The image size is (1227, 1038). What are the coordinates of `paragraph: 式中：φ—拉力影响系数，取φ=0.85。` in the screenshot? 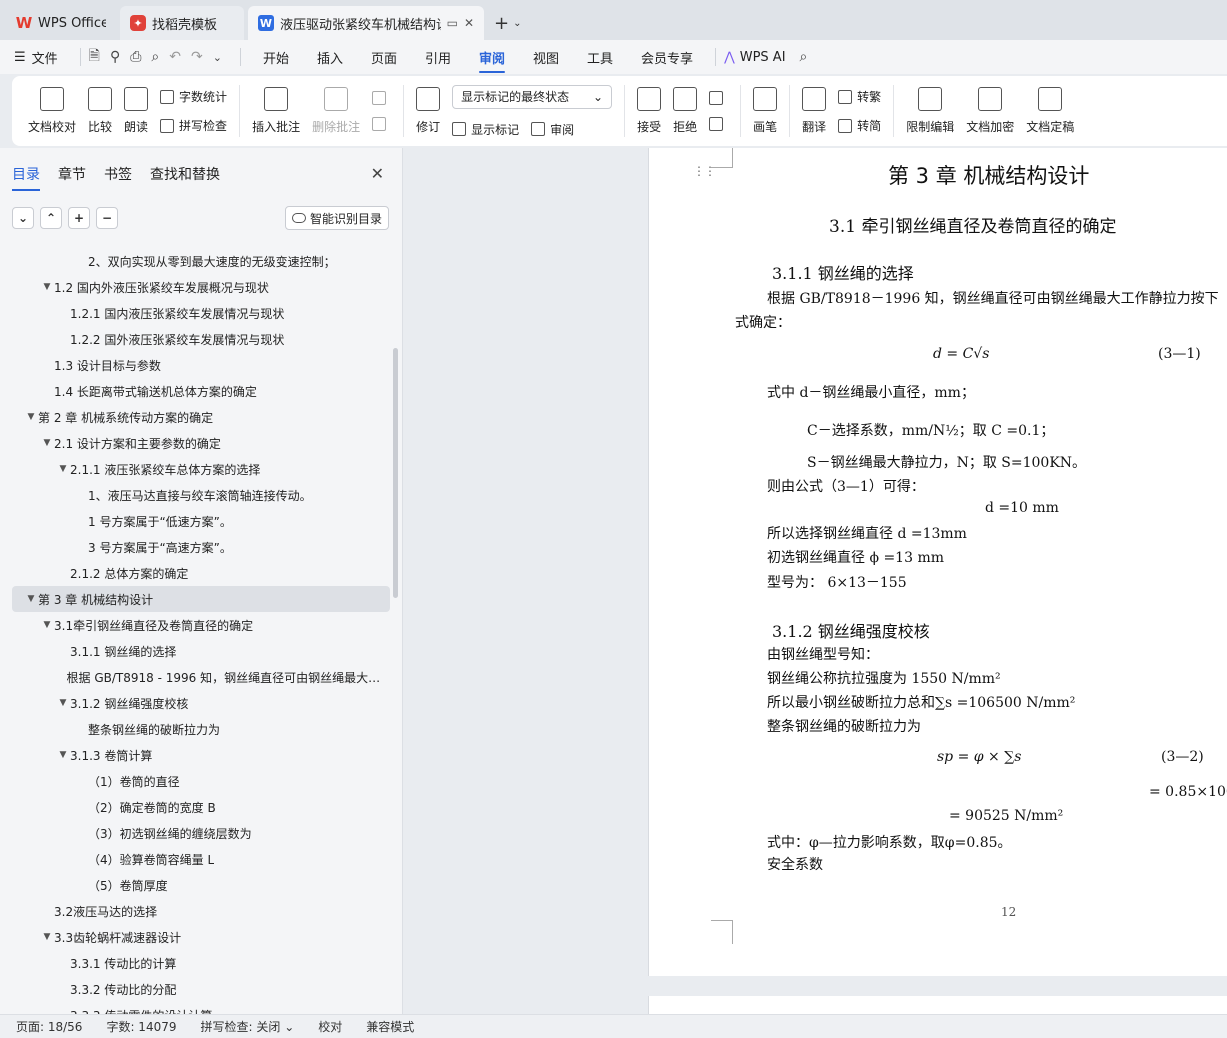 It's located at (889, 842).